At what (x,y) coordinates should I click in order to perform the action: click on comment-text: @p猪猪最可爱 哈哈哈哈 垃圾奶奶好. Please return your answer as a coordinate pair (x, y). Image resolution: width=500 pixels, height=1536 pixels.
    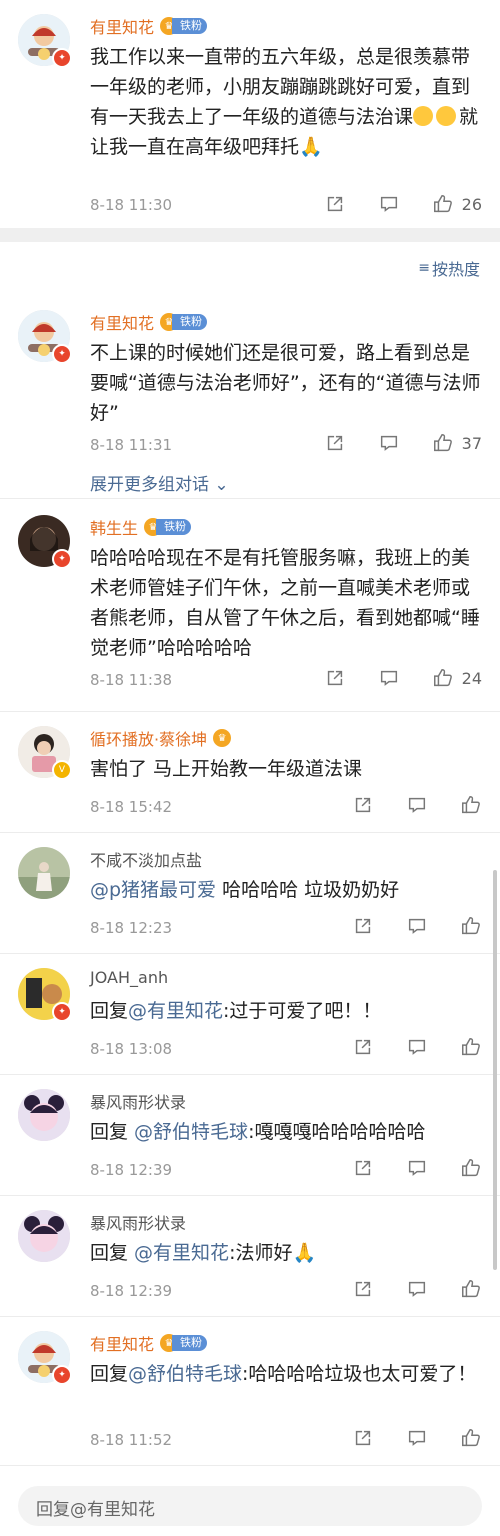
    Looking at the image, I should click on (286, 890).